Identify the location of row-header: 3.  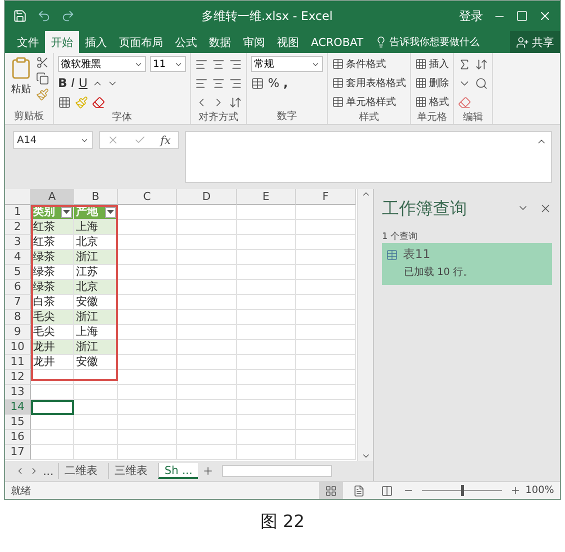
(18, 242).